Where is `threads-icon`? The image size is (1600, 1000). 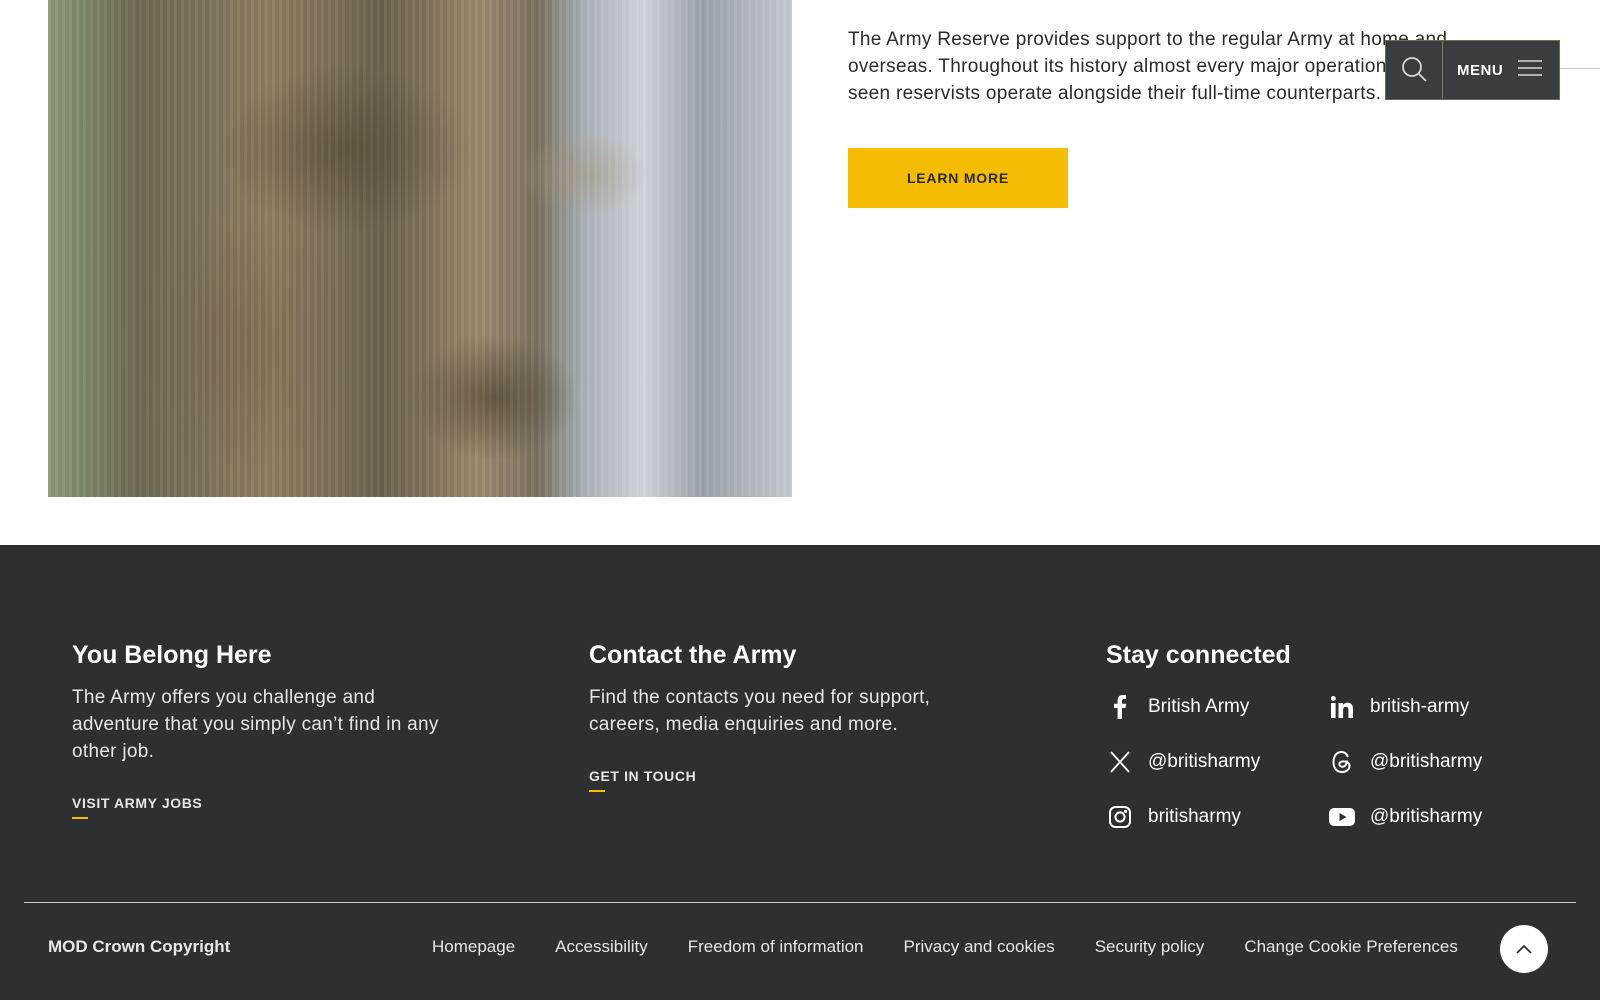 threads-icon is located at coordinates (1342, 762).